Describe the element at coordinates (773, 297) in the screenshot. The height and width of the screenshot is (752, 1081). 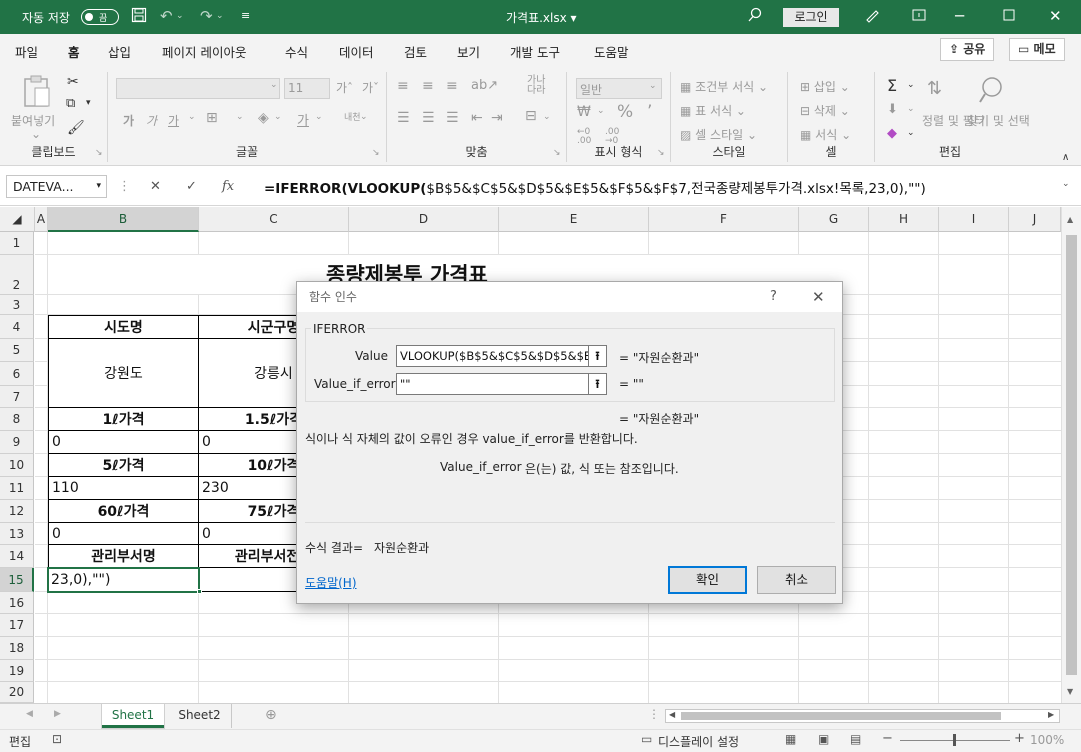
I see `dialog-help-icon: ?` at that location.